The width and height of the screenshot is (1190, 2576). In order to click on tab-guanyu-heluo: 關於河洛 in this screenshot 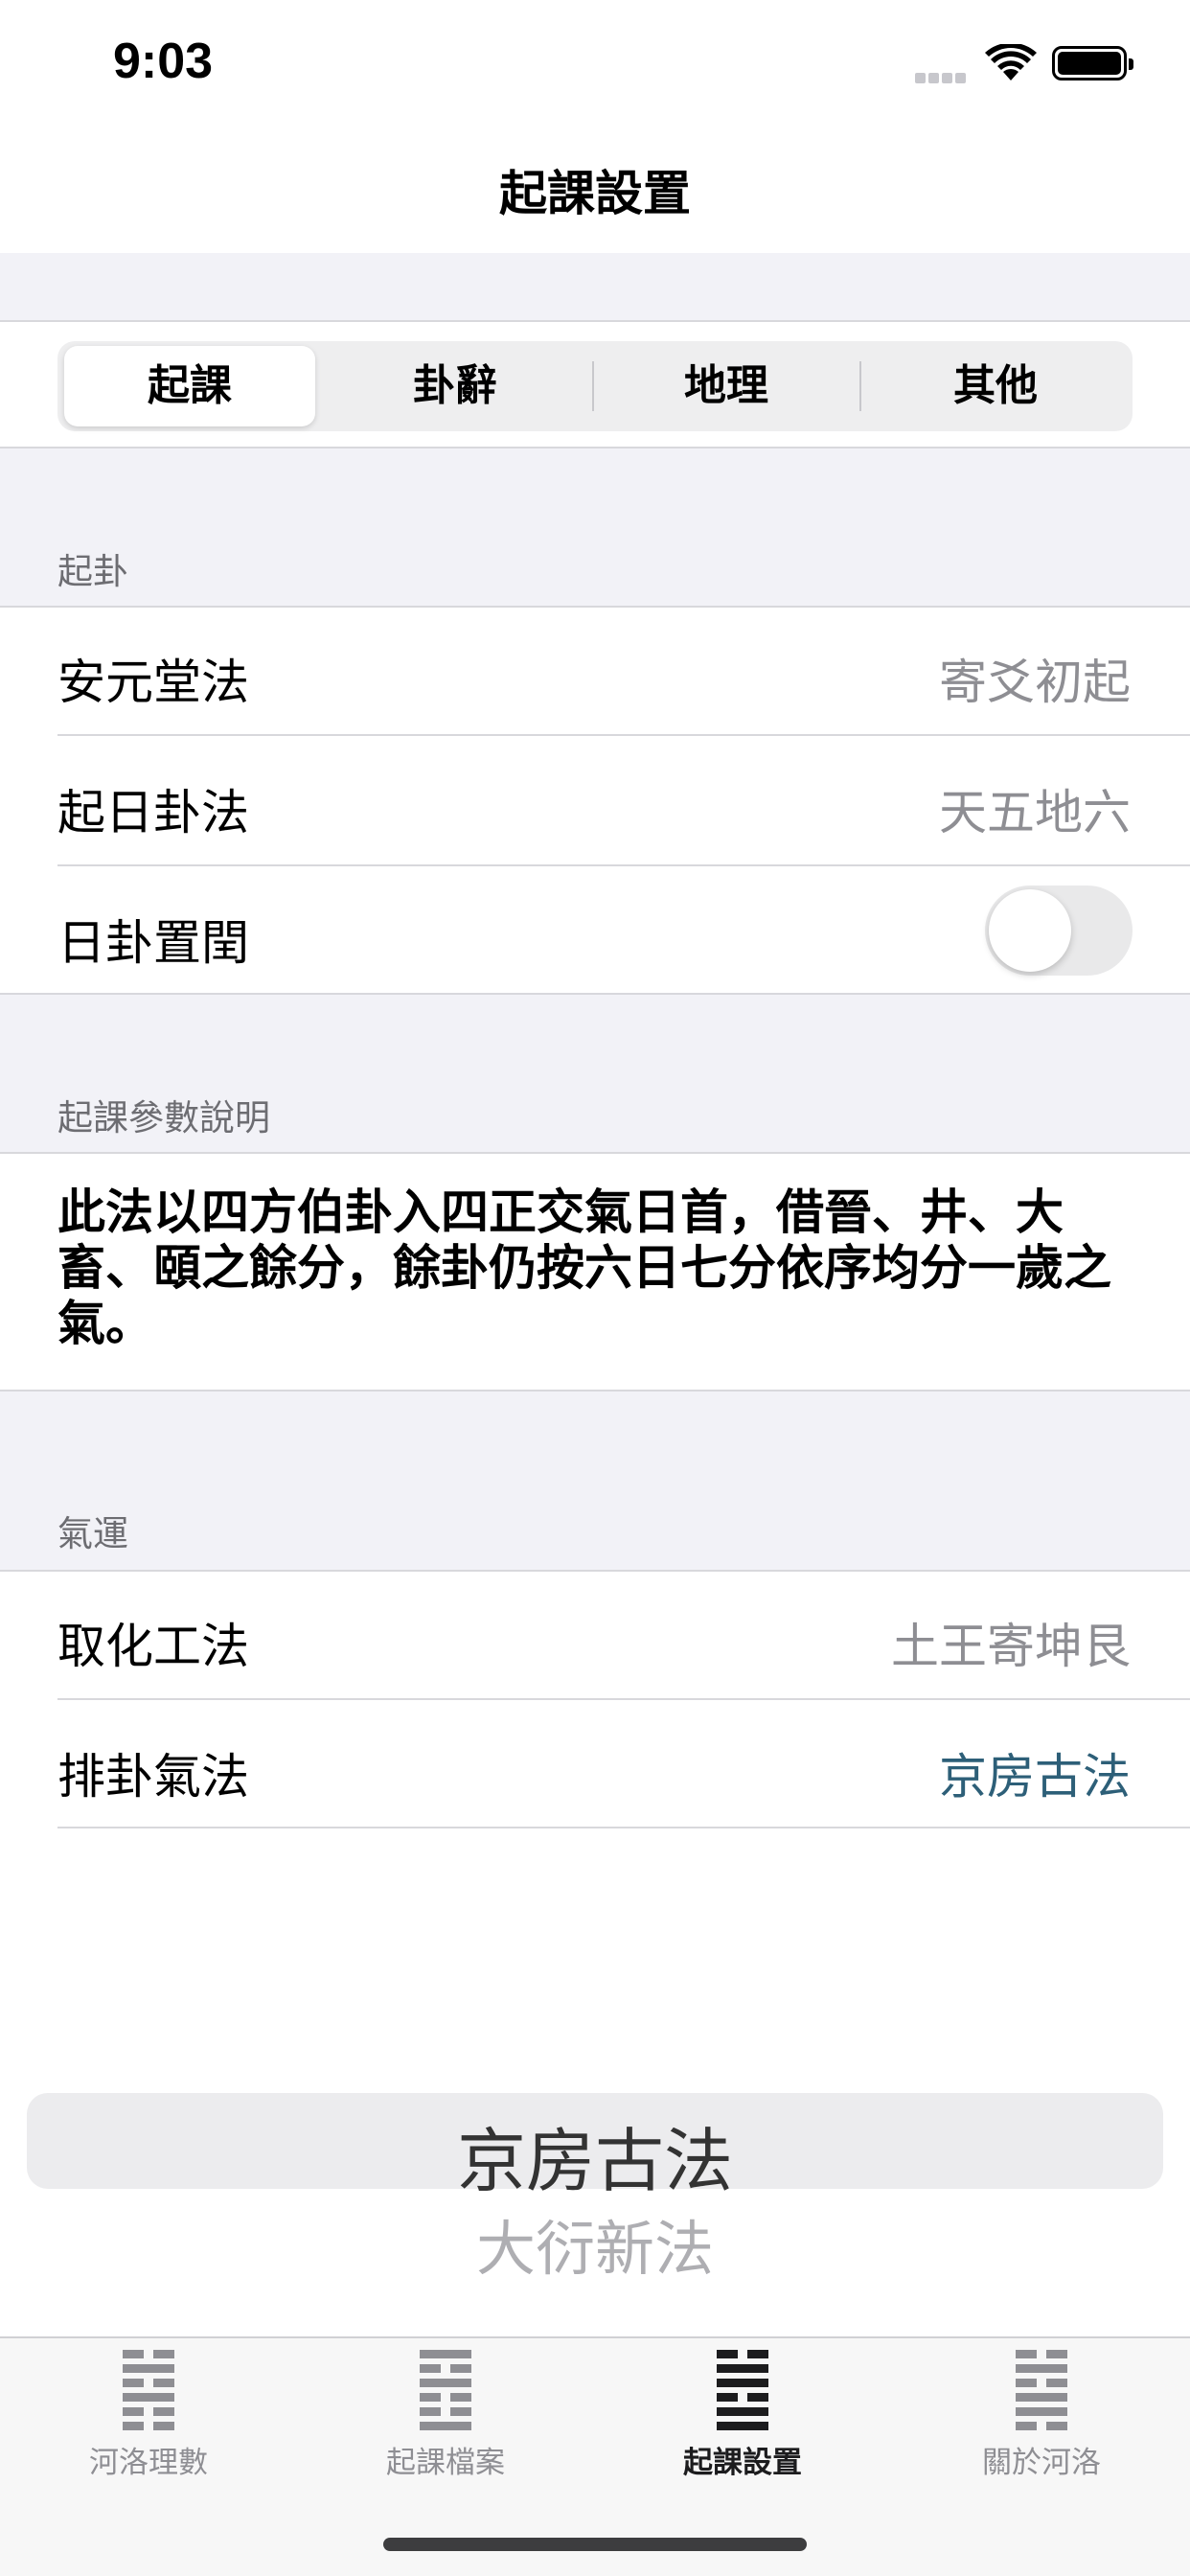, I will do `click(1041, 2414)`.